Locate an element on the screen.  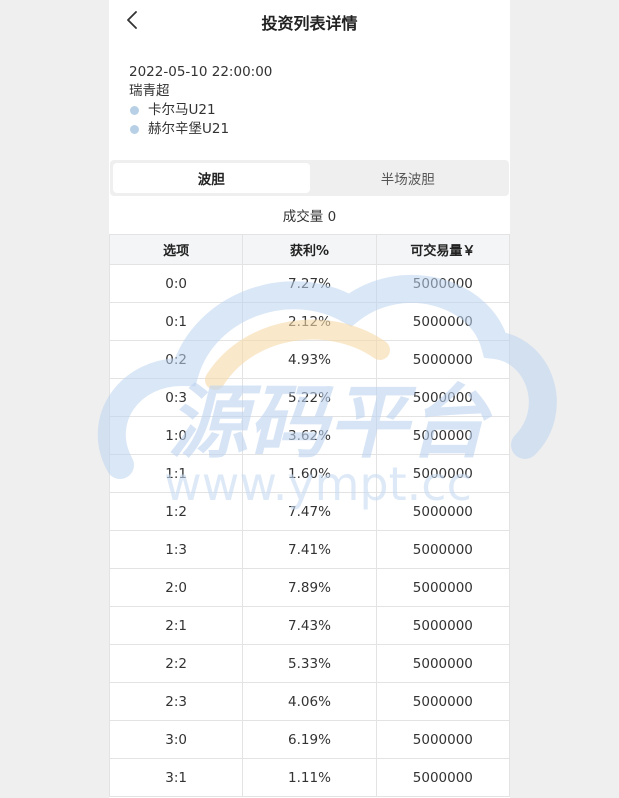
cell-option: 1:2 is located at coordinates (176, 511).